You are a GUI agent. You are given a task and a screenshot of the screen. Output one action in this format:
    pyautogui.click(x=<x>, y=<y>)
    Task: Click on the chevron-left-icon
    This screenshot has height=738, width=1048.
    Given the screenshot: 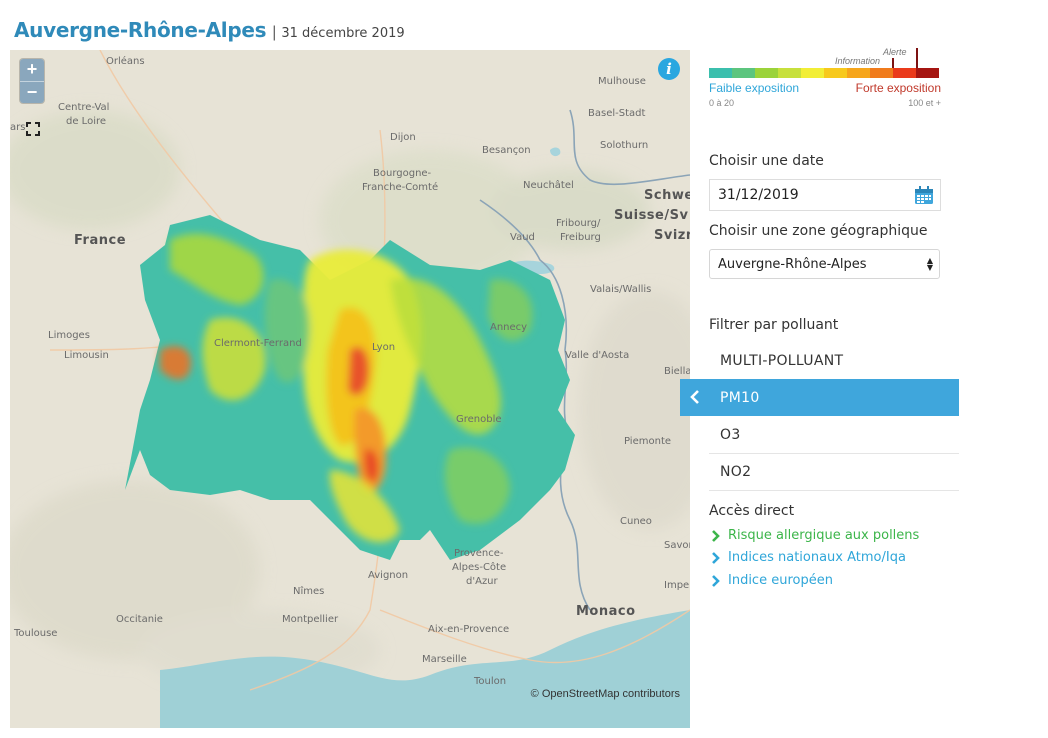 What is the action you would take?
    pyautogui.click(x=694, y=397)
    